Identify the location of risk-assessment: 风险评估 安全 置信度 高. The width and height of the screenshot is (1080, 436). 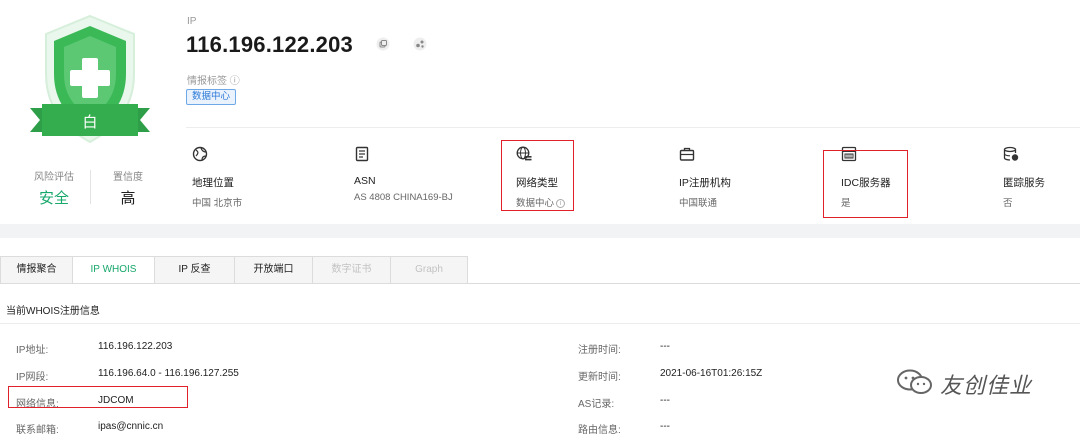
(94, 188).